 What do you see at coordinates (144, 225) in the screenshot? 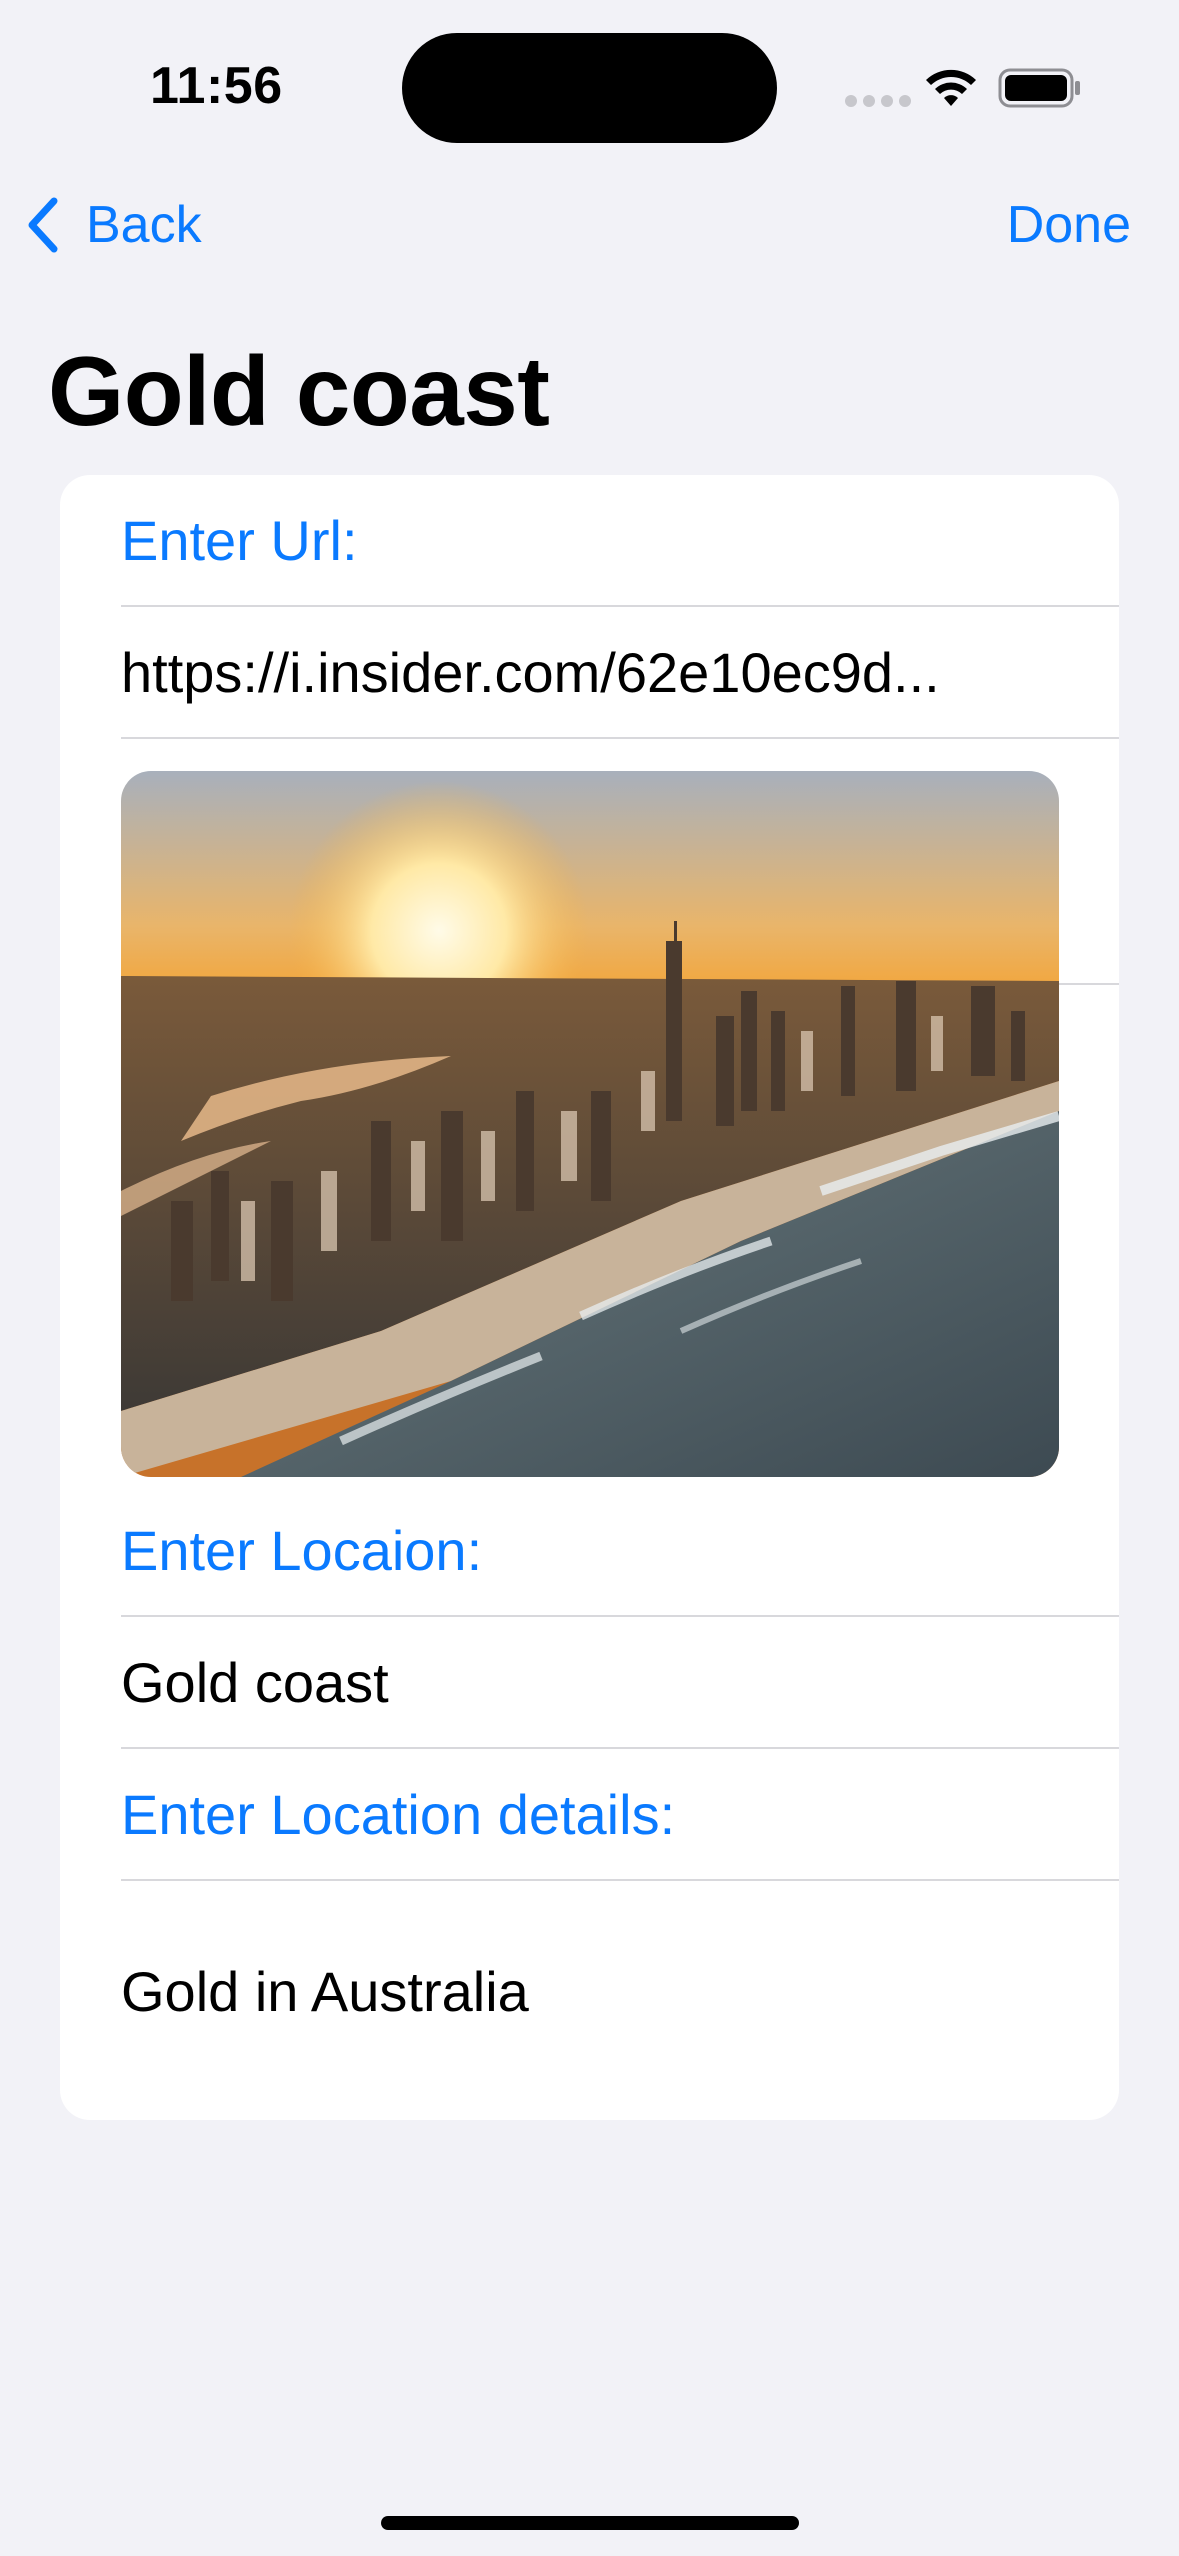
I see `back-label: Back` at bounding box center [144, 225].